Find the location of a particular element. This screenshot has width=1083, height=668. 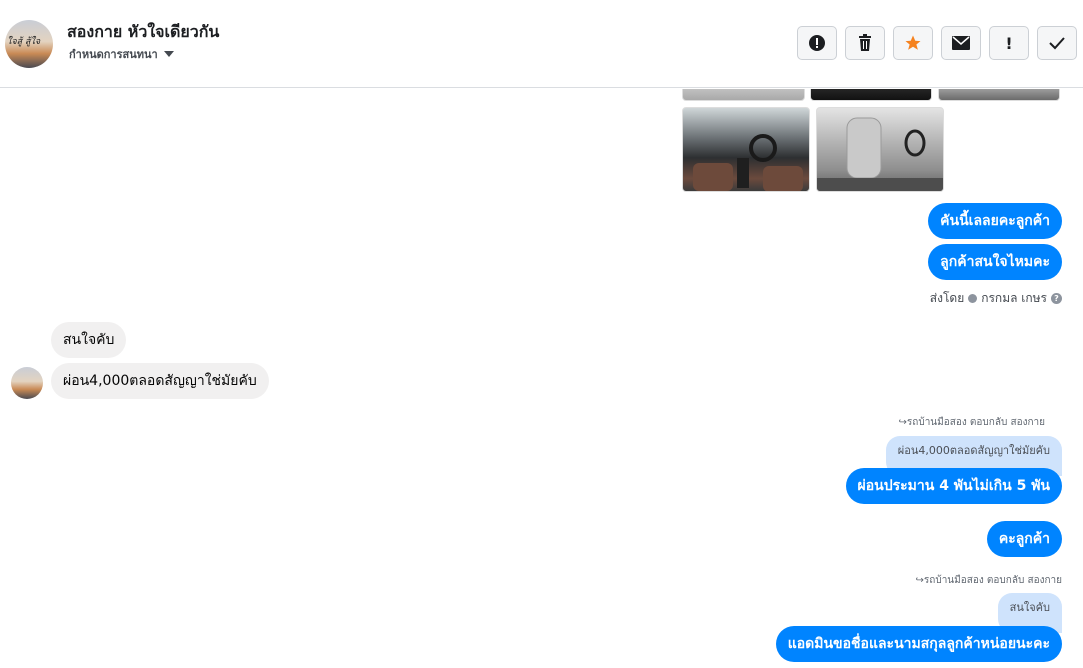

trash-icon is located at coordinates (865, 42).